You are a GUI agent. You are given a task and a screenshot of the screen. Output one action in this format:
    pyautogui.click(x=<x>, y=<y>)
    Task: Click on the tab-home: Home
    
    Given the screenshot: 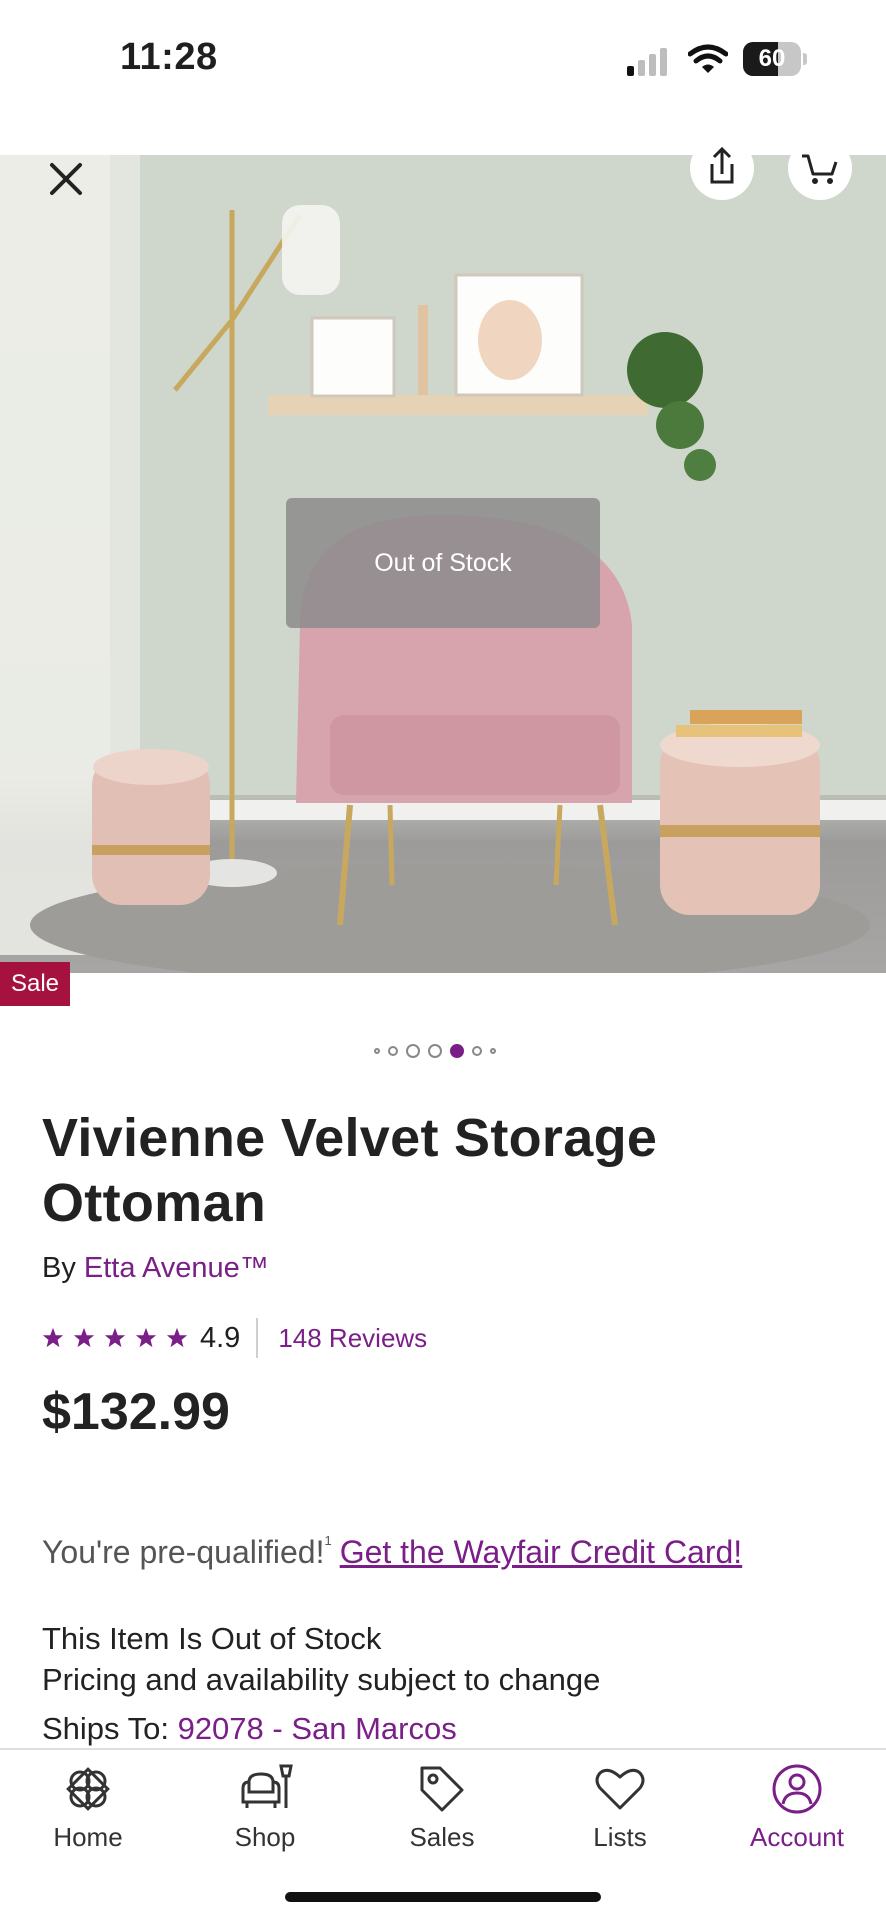 What is the action you would take?
    pyautogui.click(x=88, y=1807)
    